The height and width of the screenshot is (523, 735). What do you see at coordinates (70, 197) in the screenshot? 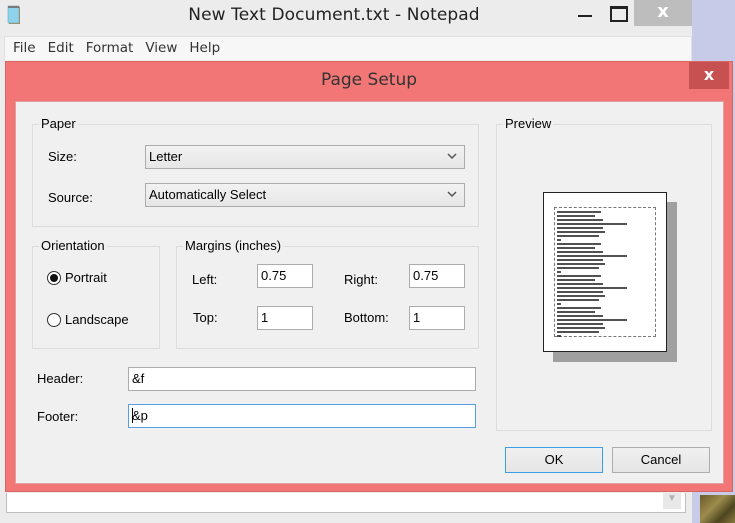
I see `source-label: Source:` at bounding box center [70, 197].